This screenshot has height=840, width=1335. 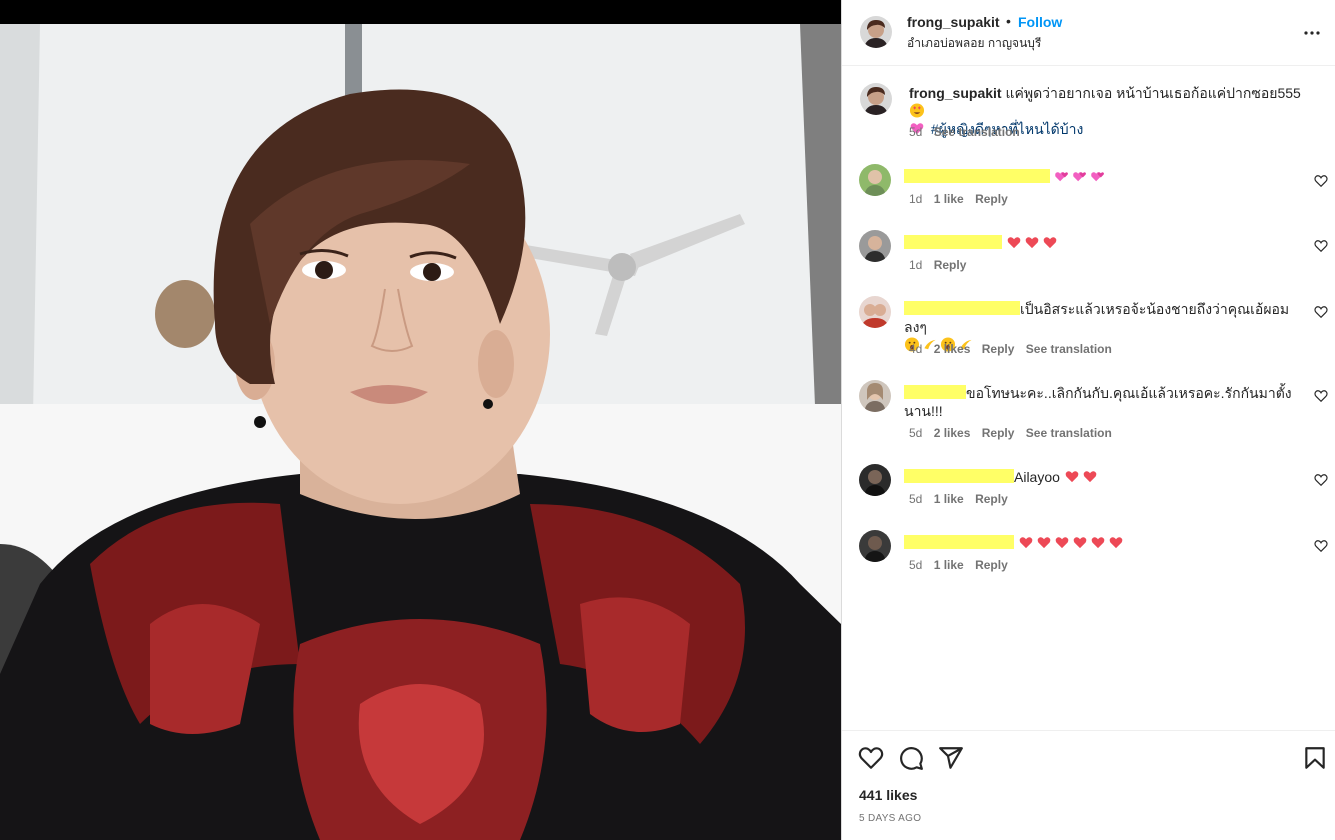 I want to click on author-username: frong_supakit, so click(x=953, y=22).